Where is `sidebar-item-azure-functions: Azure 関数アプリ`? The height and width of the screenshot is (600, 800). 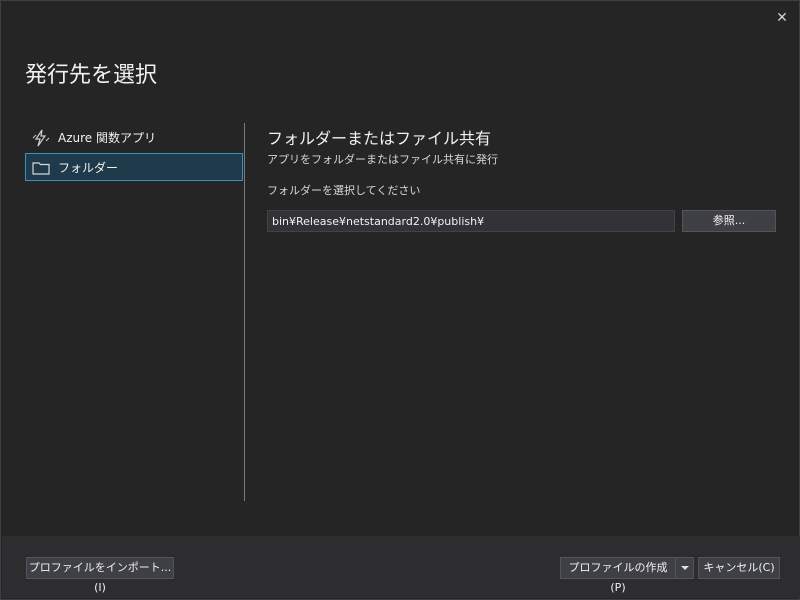
sidebar-item-azure-functions: Azure 関数アプリ is located at coordinates (134, 137).